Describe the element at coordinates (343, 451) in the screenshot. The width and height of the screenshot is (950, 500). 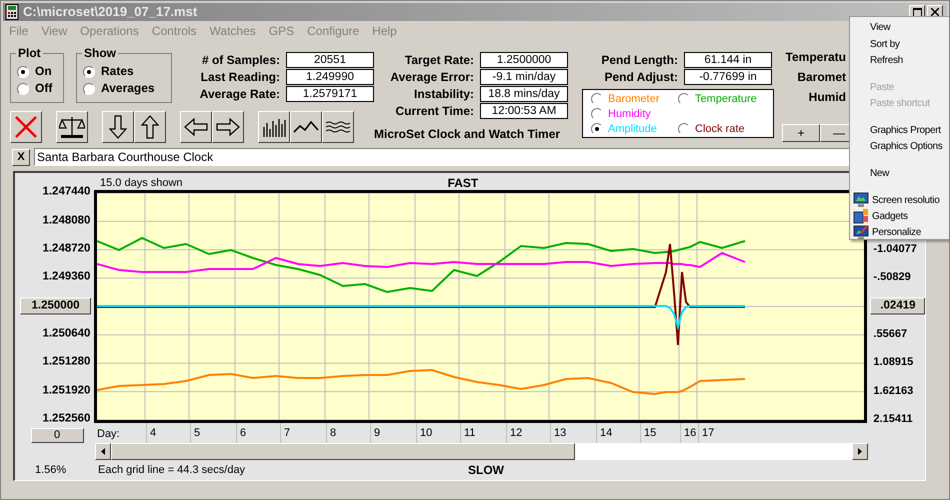
I see `scrollbar-thumb` at that location.